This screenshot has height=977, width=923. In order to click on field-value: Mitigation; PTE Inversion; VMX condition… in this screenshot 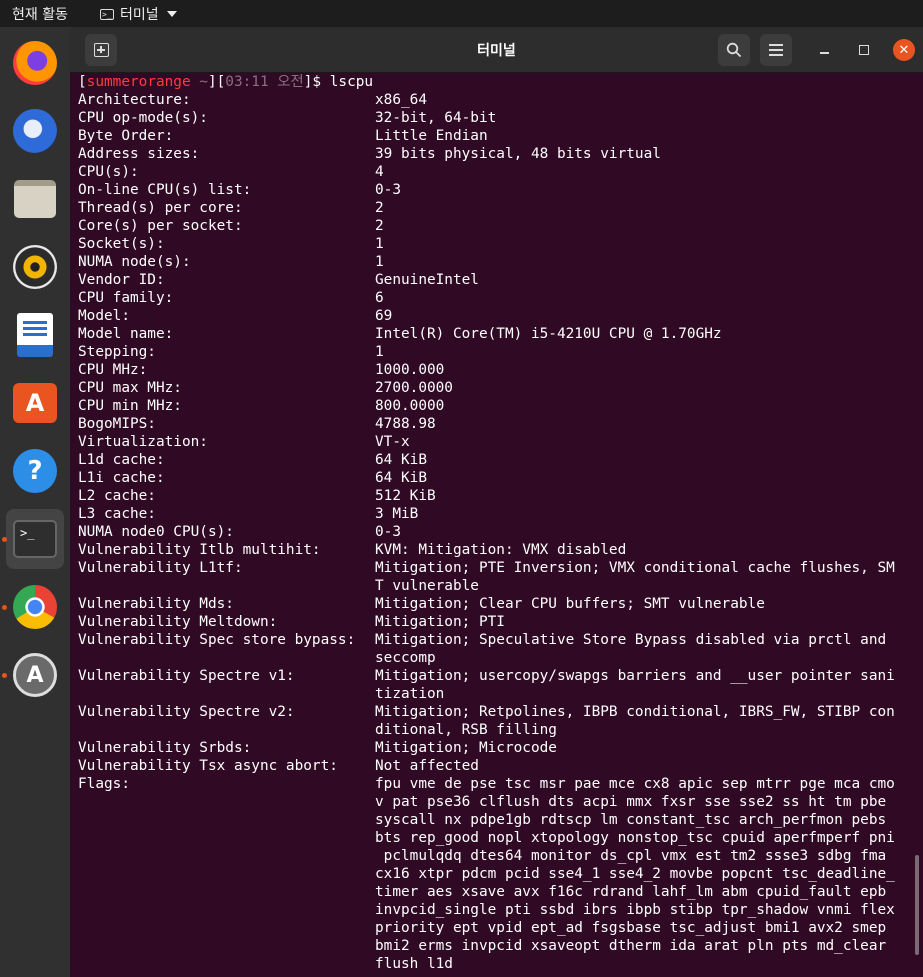, I will do `click(635, 568)`.